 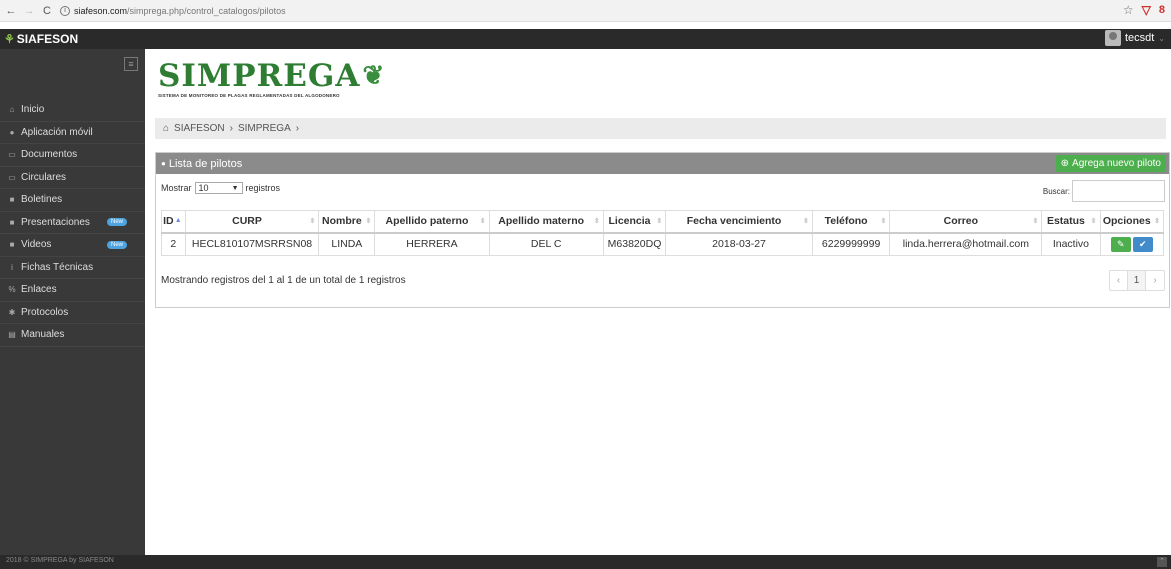 I want to click on column-header: Apellido paterno ⬍, so click(x=432, y=222).